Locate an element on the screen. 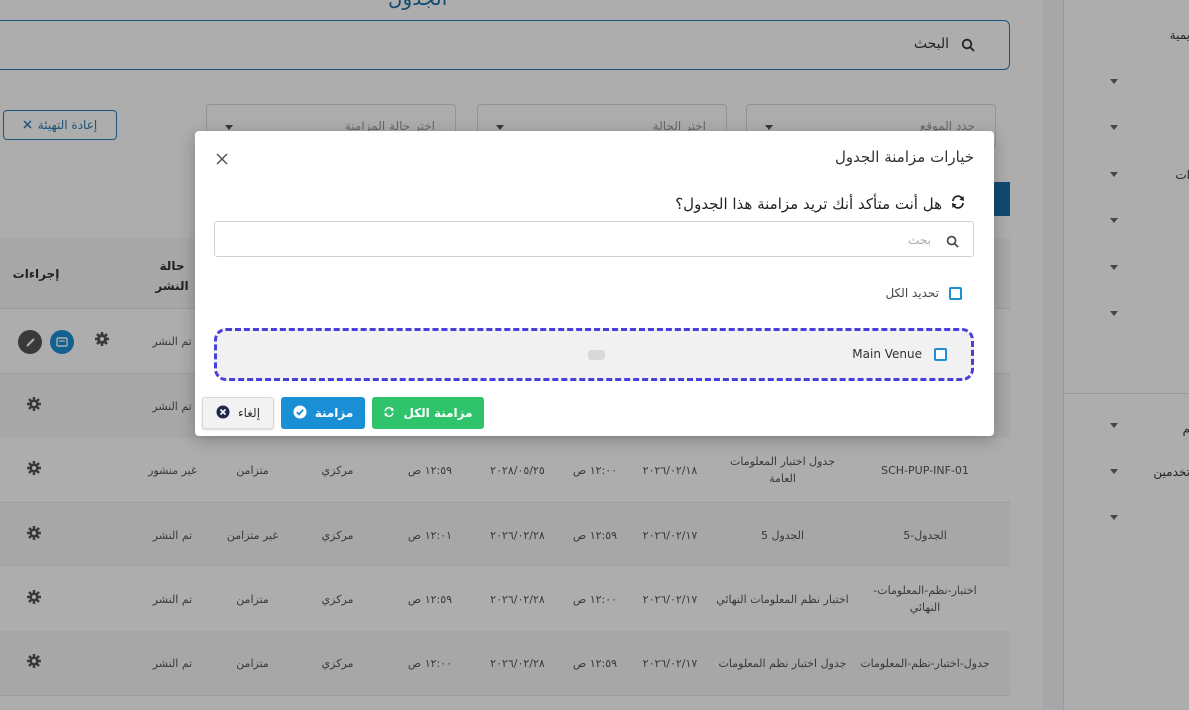  venue-option-main: Main Venue is located at coordinates (899, 354).